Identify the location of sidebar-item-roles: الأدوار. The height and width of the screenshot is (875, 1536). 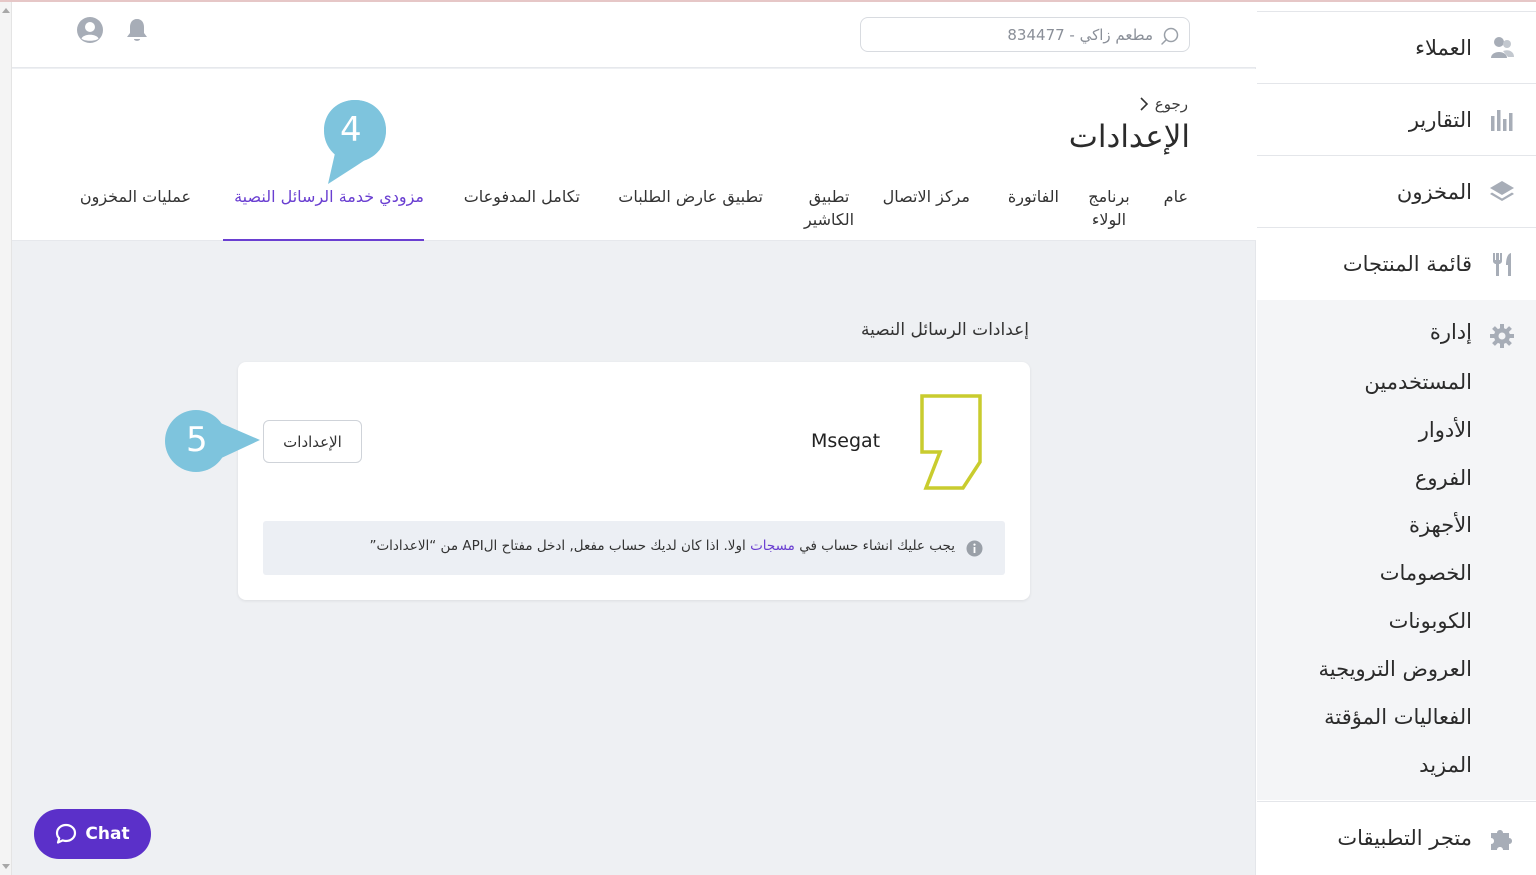
(1445, 430).